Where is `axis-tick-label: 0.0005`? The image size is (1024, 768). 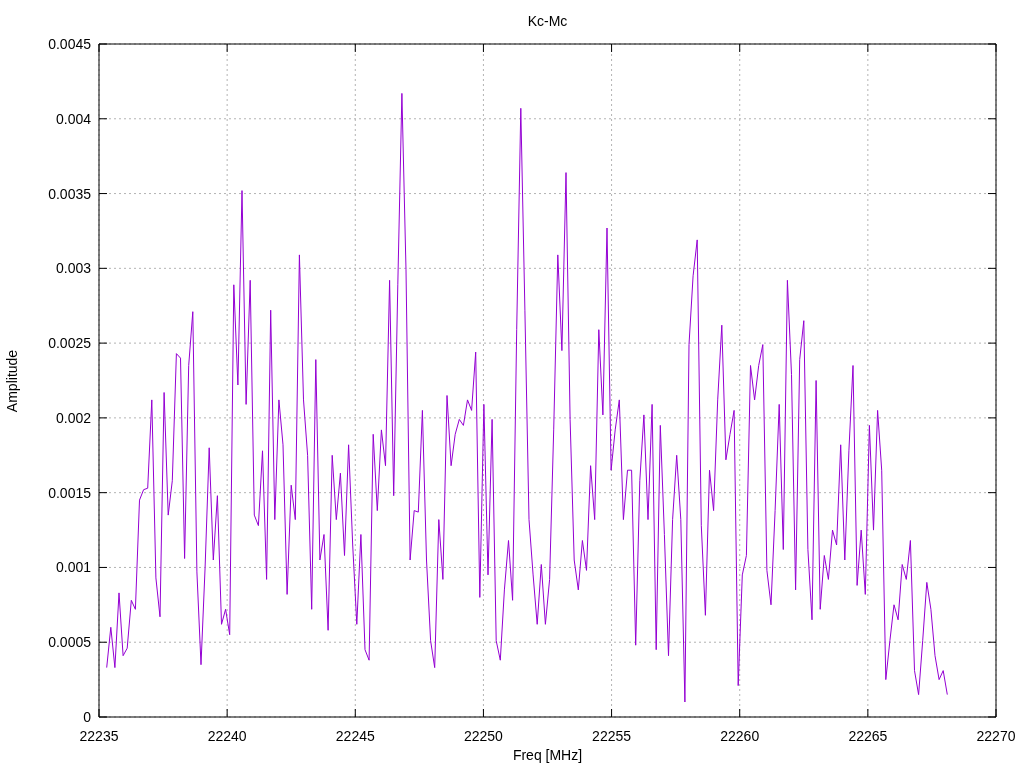 axis-tick-label: 0.0005 is located at coordinates (69, 642).